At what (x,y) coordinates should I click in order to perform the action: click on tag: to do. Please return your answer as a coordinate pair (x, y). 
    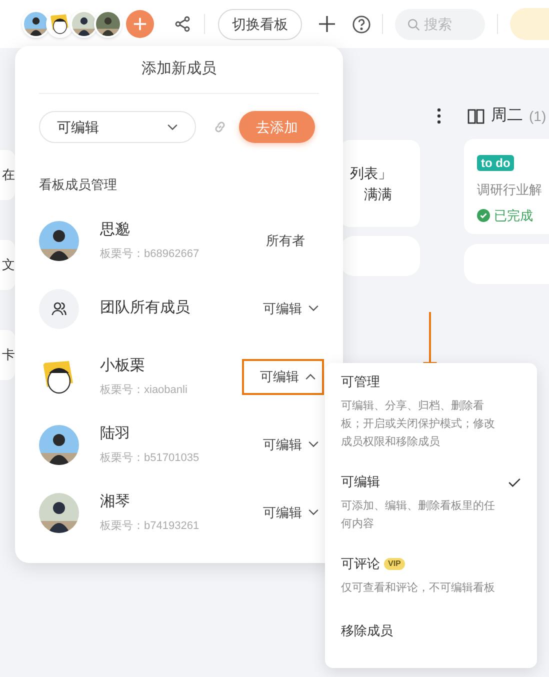
    Looking at the image, I should click on (495, 163).